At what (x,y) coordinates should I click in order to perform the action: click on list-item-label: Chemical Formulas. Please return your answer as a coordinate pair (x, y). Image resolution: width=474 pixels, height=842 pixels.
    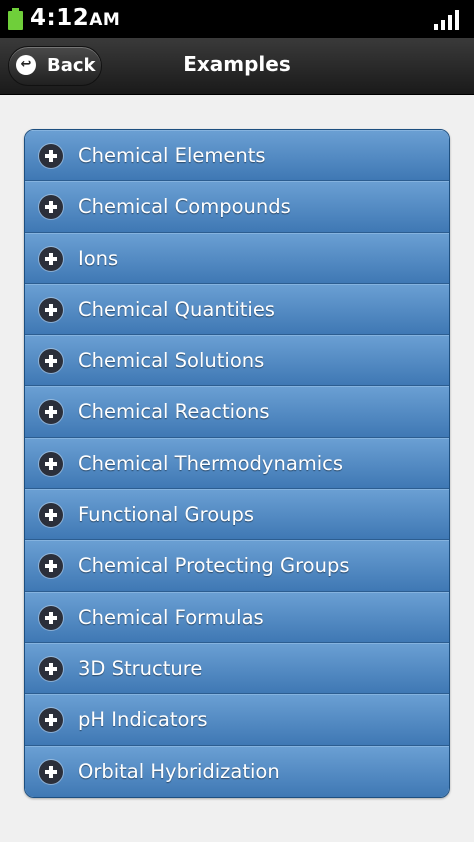
    Looking at the image, I should click on (171, 617).